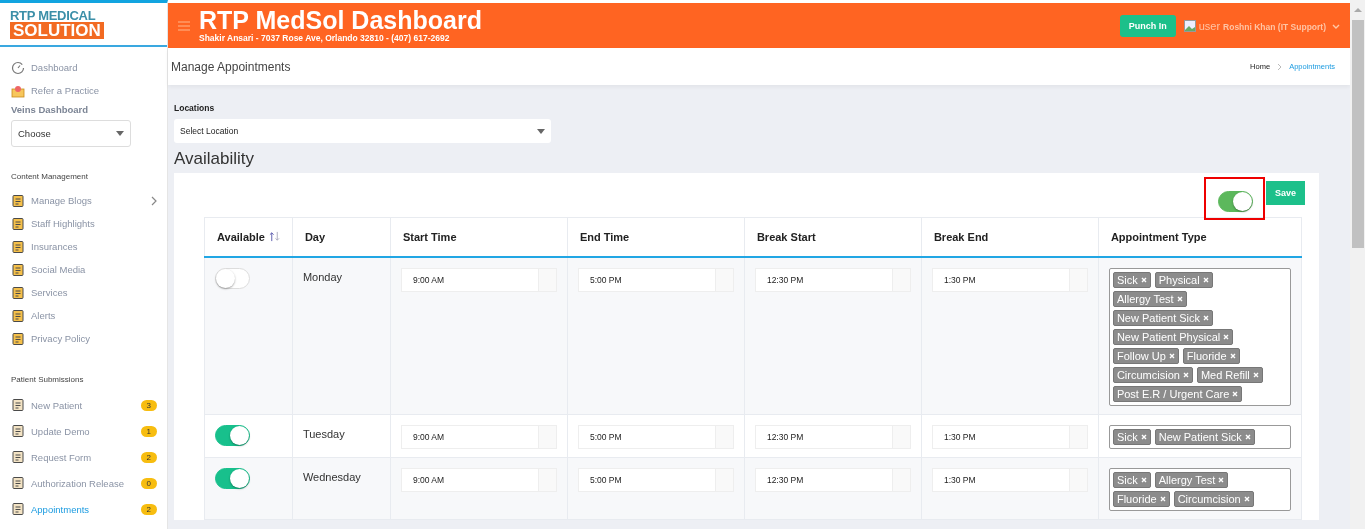 This screenshot has height=529, width=1365. Describe the element at coordinates (89, 405) in the screenshot. I see `sidebar-item: New Patient 3` at that location.